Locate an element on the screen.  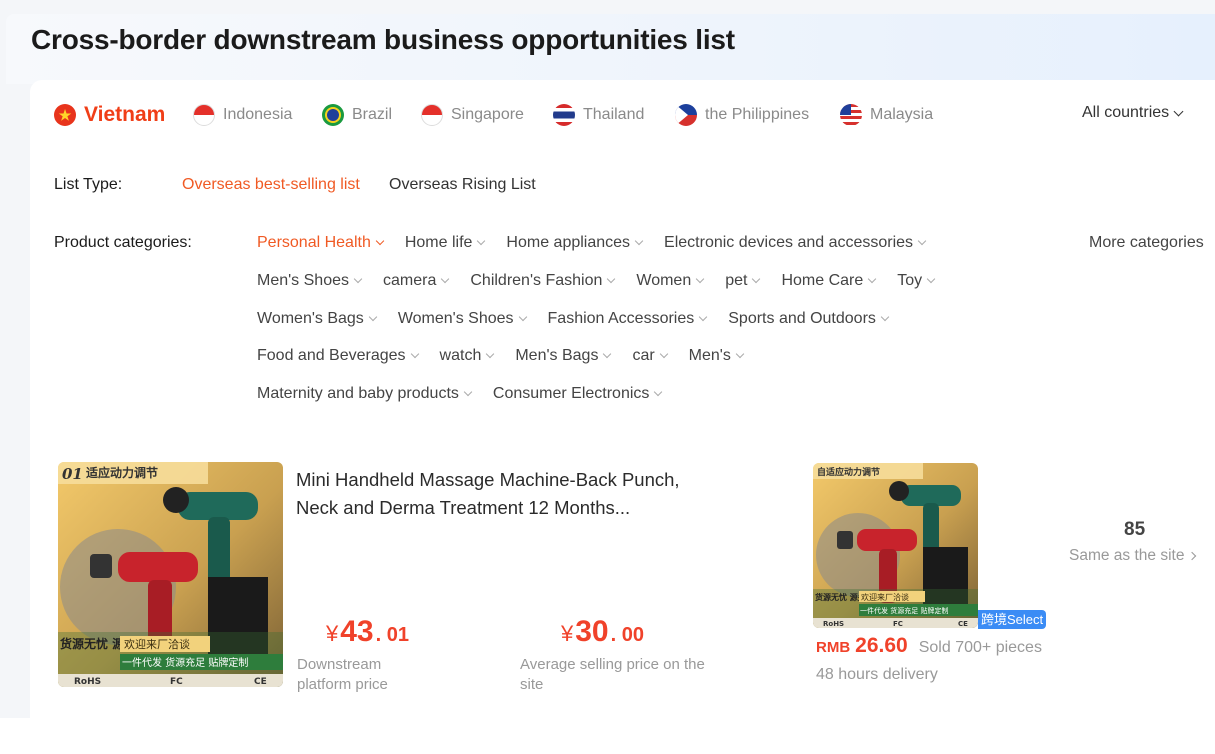
select-badge: 跨境Select is located at coordinates (1012, 619).